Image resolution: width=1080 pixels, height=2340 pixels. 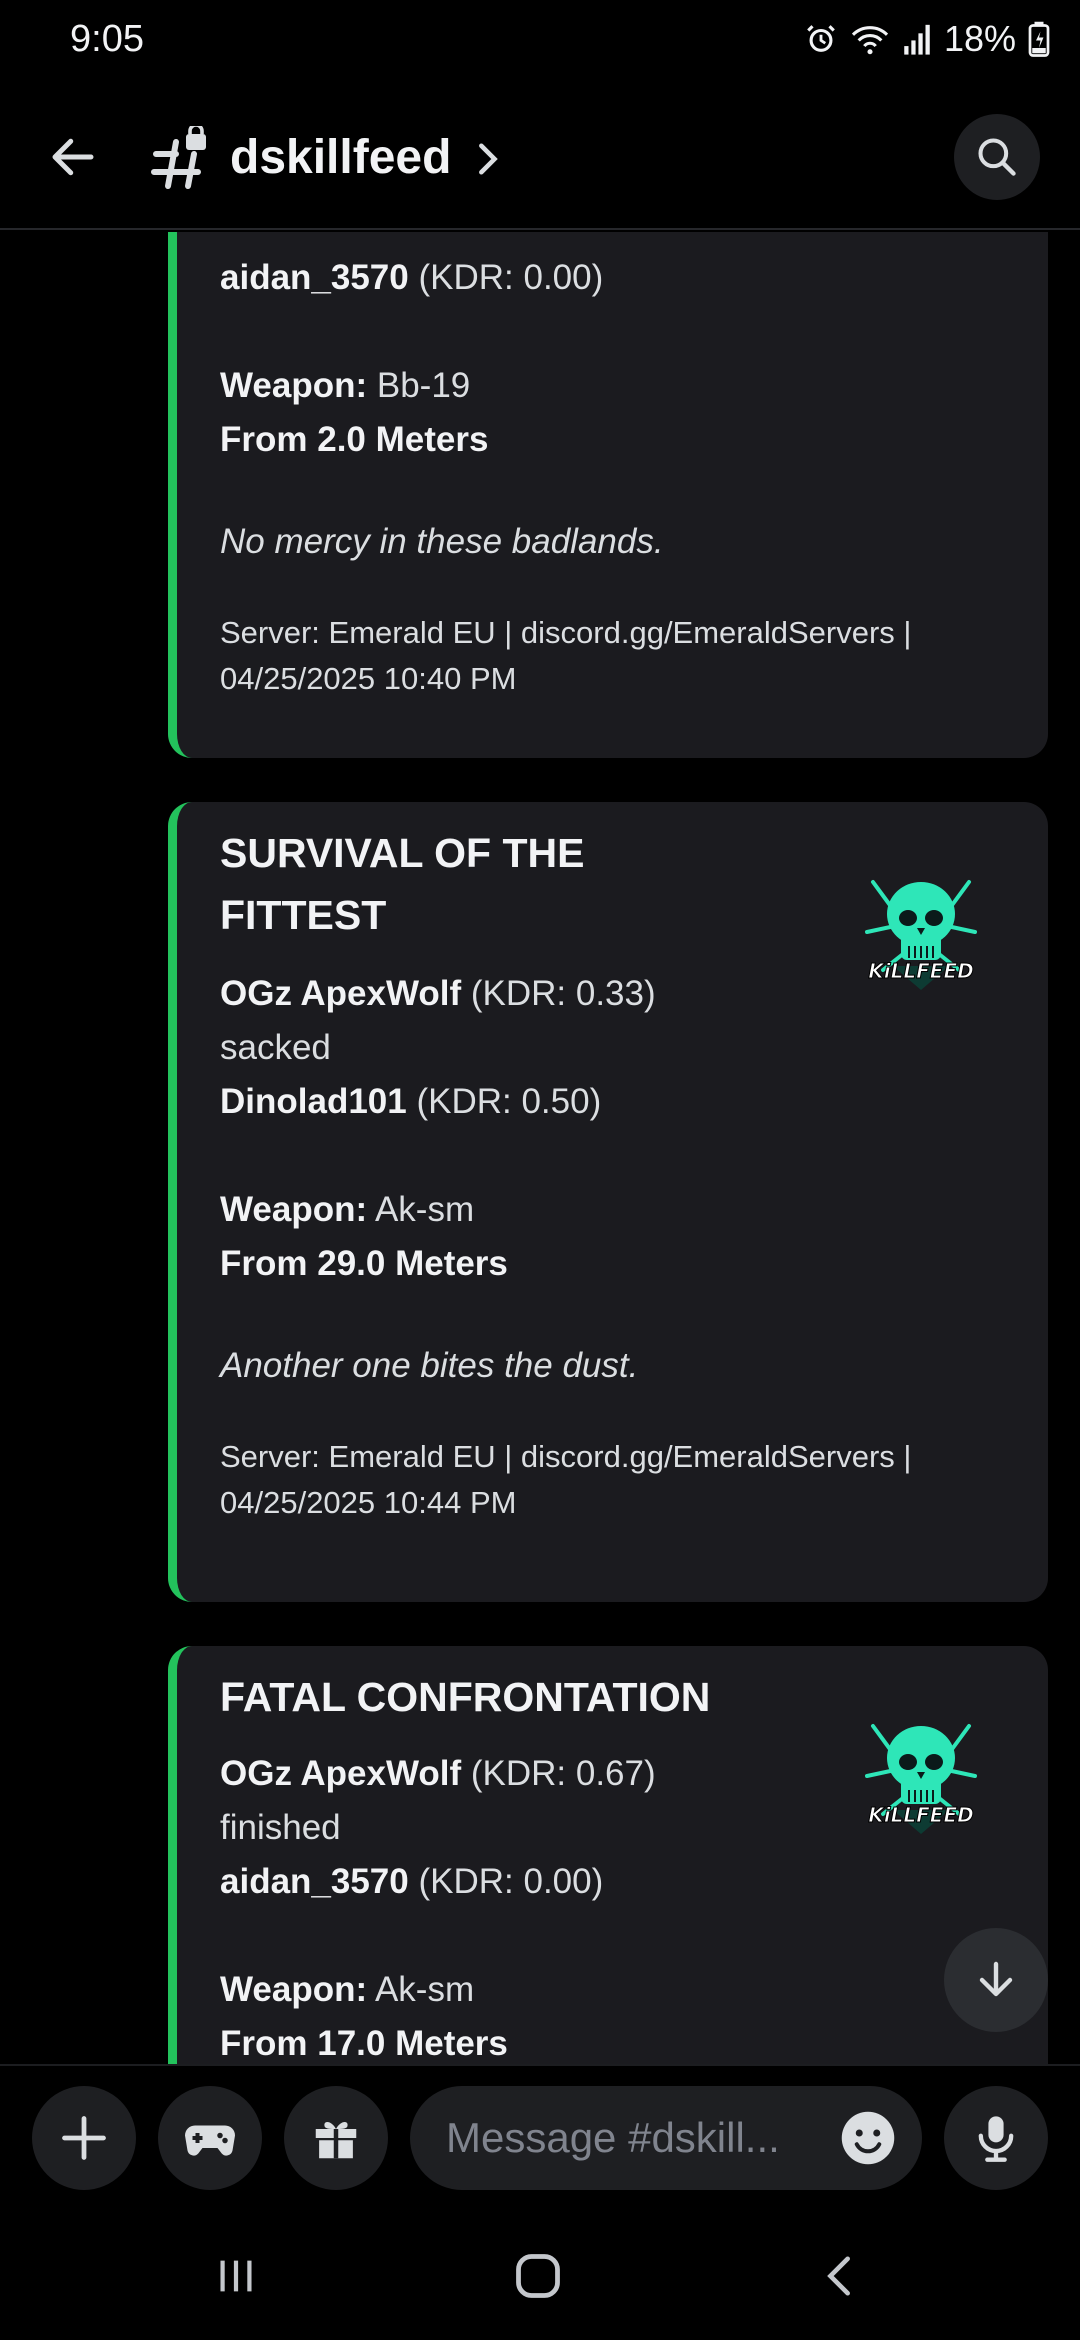 I want to click on channel-name: dskillfeed, so click(x=340, y=157).